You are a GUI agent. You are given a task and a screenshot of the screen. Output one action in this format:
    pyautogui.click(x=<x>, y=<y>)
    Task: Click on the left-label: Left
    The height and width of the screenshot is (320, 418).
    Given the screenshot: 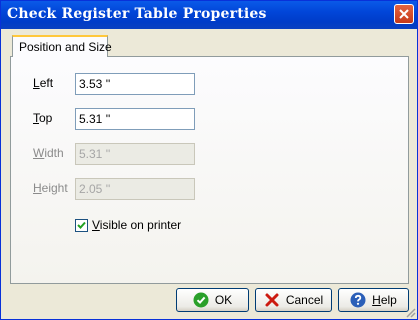 What is the action you would take?
    pyautogui.click(x=43, y=83)
    